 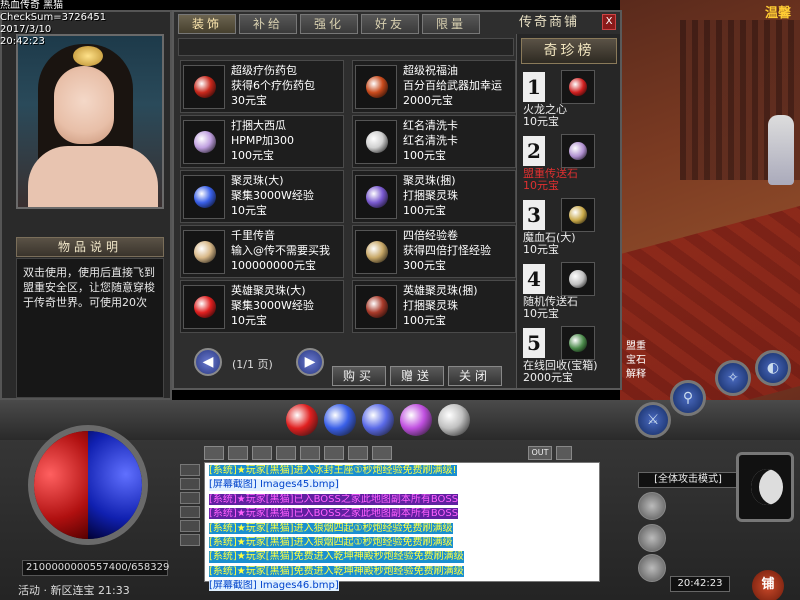 What do you see at coordinates (346, 47) in the screenshot?
I see `shop-subbar` at bounding box center [346, 47].